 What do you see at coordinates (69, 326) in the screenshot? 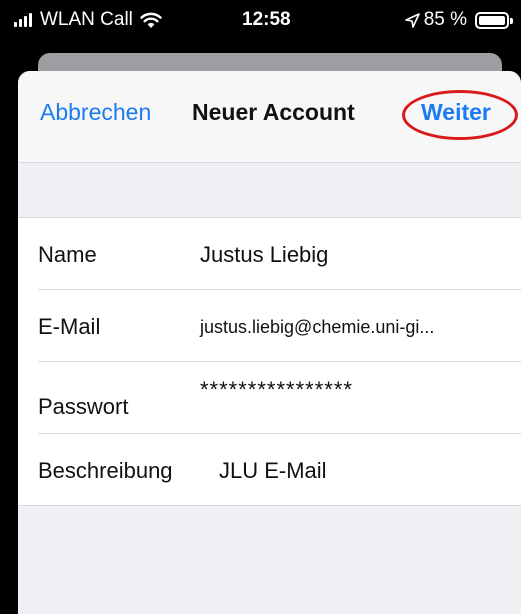
I see `email-label: E-Mail` at bounding box center [69, 326].